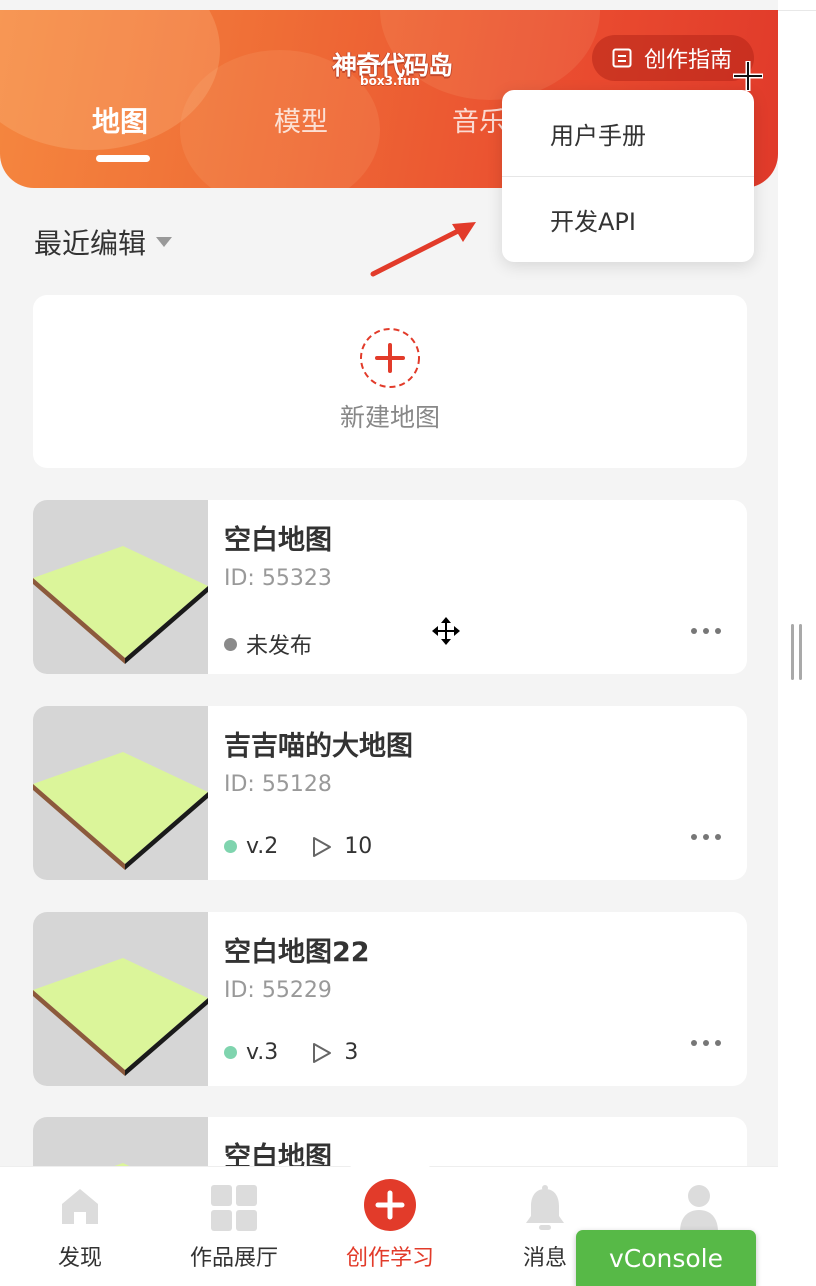  What do you see at coordinates (392, 68) in the screenshot?
I see `app-logo: 神奇代码岛 box3.fun` at bounding box center [392, 68].